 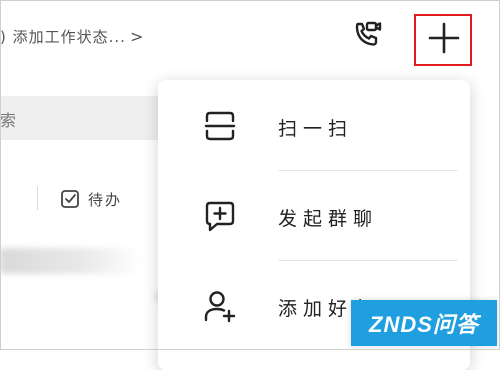 I want to click on todo-label: 待办, so click(x=105, y=199).